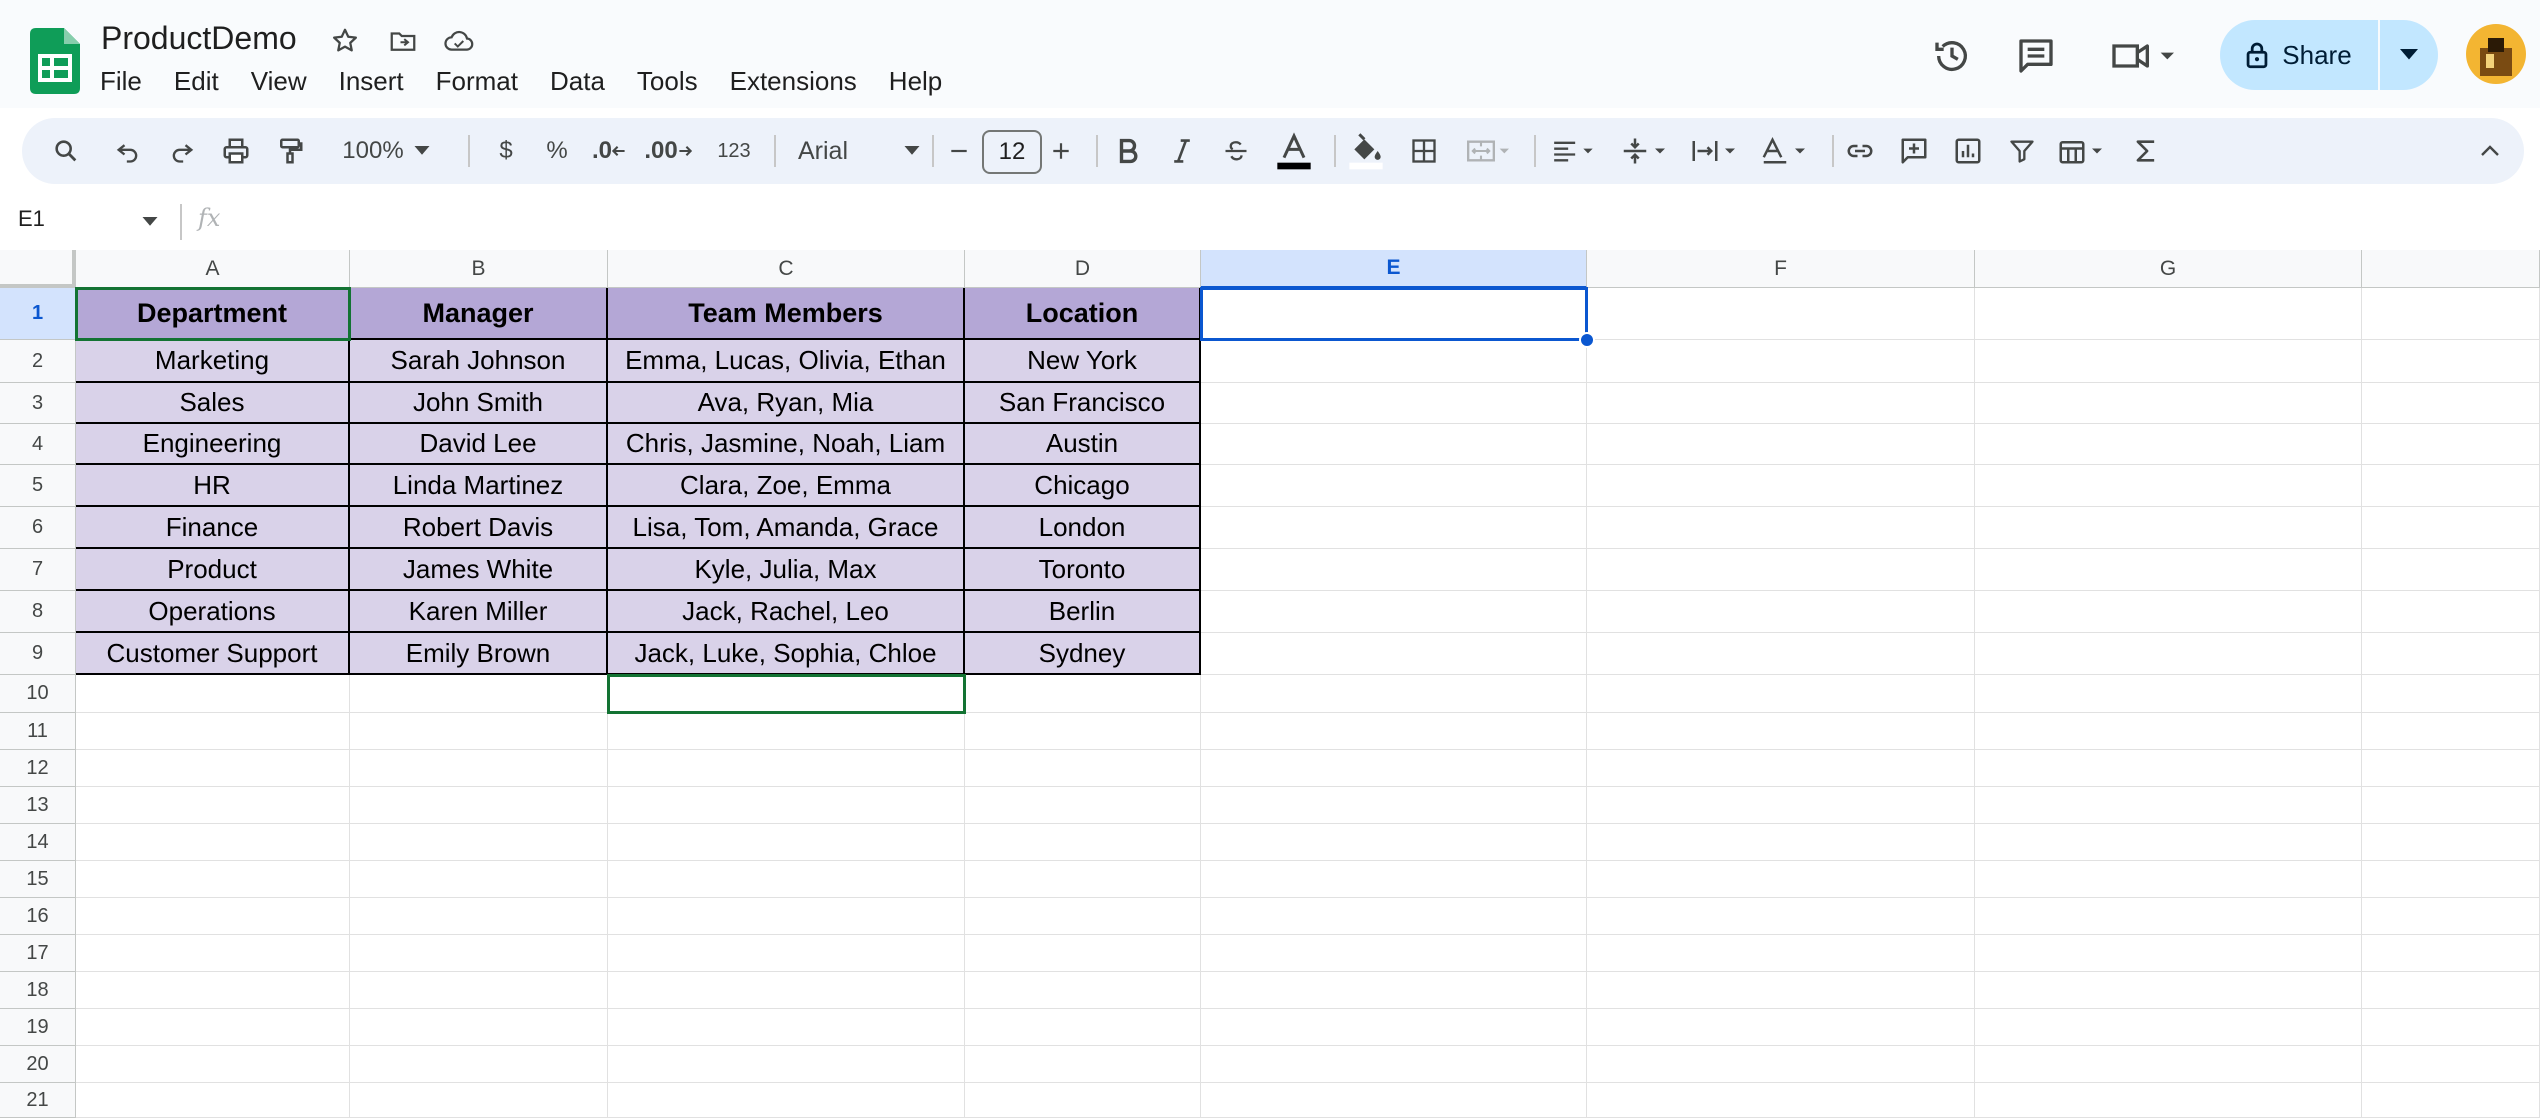 The image size is (2540, 1118). Describe the element at coordinates (1781, 403) in the screenshot. I see `empty-cell-f3` at that location.